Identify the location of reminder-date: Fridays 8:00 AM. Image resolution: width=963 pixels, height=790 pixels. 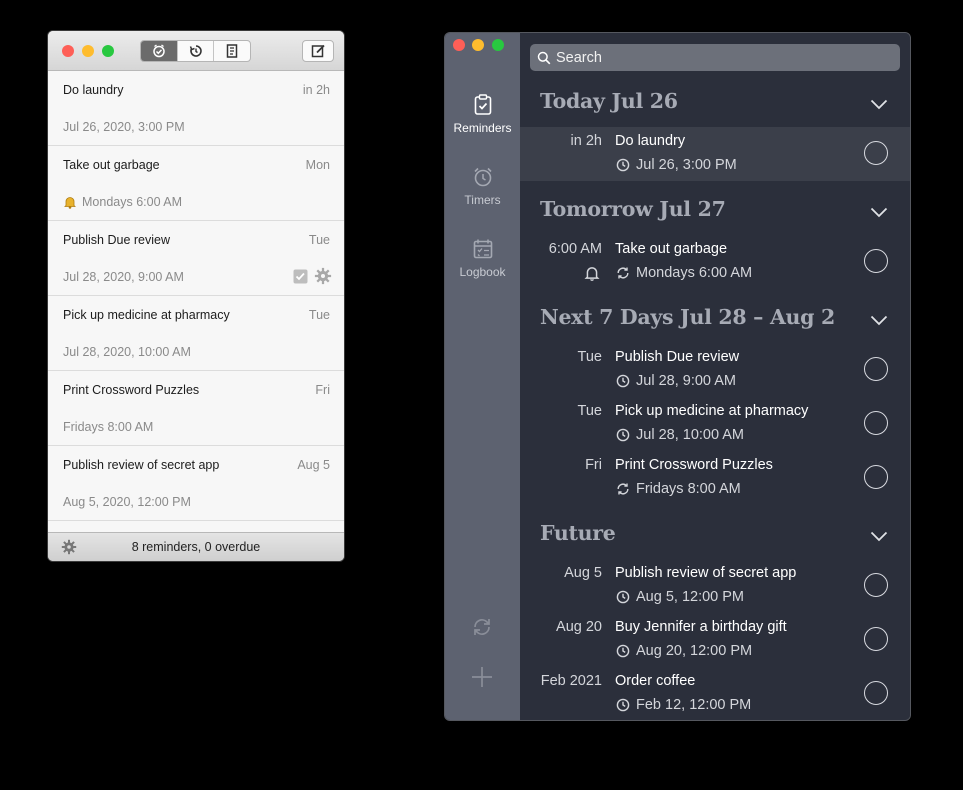
(688, 489).